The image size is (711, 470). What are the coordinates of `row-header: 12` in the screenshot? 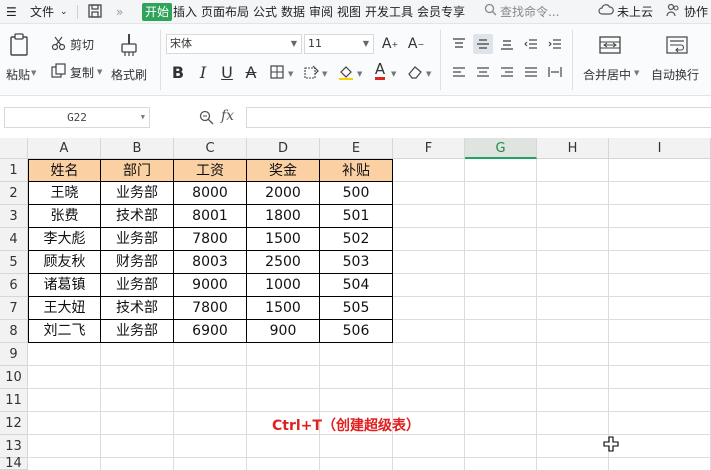 It's located at (14, 423).